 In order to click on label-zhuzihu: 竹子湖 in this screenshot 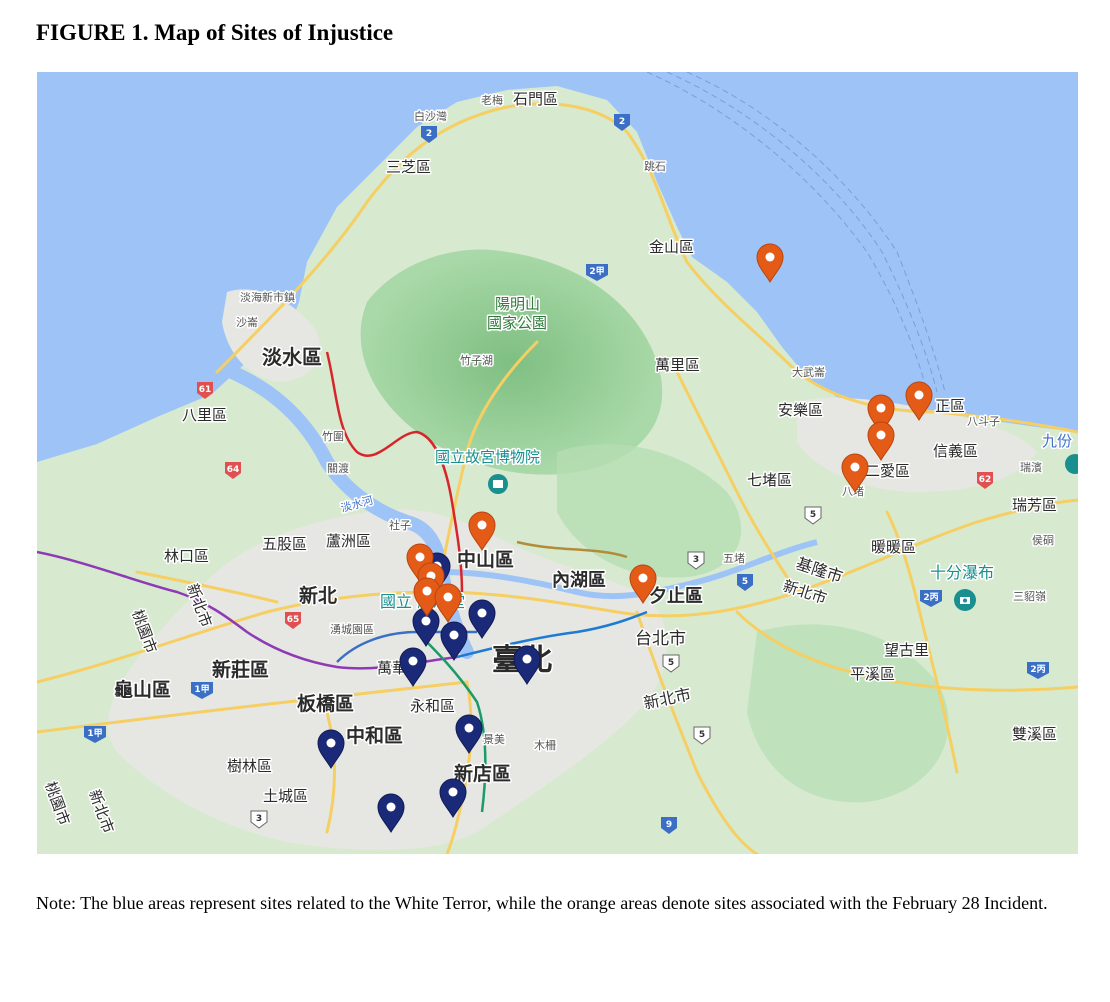, I will do `click(476, 360)`.